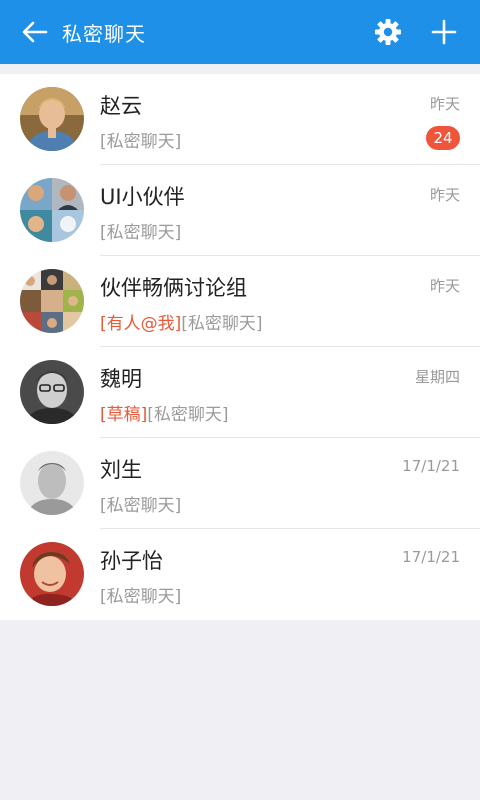 The image size is (480, 800). I want to click on chat-name: 孙子怡, so click(131, 561).